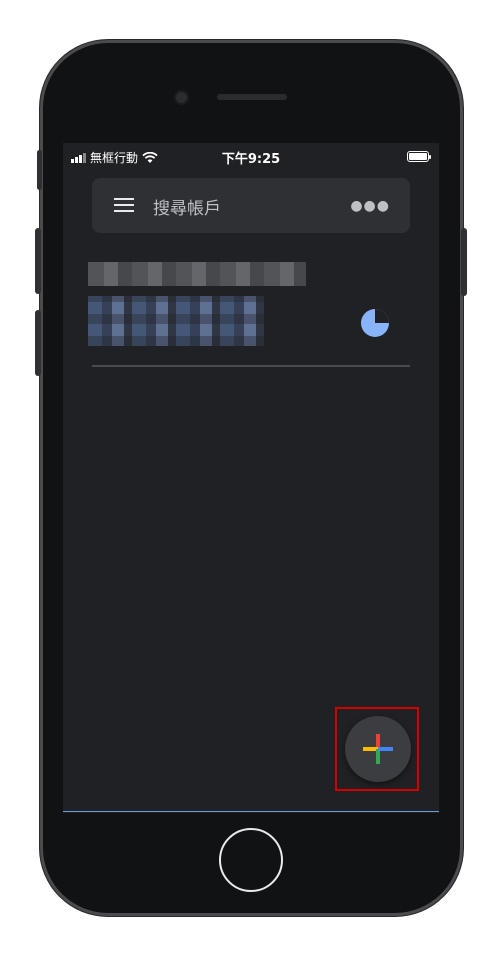 This screenshot has width=503, height=957. I want to click on power-button, so click(464, 262).